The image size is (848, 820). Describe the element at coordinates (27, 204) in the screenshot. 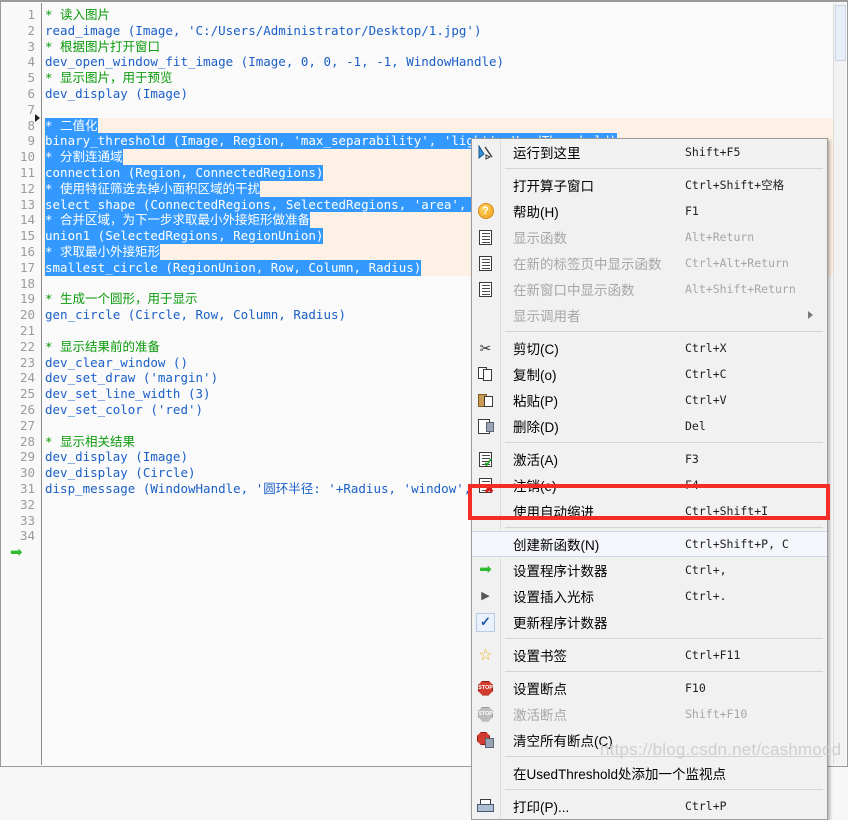

I see `line-number: 13` at that location.